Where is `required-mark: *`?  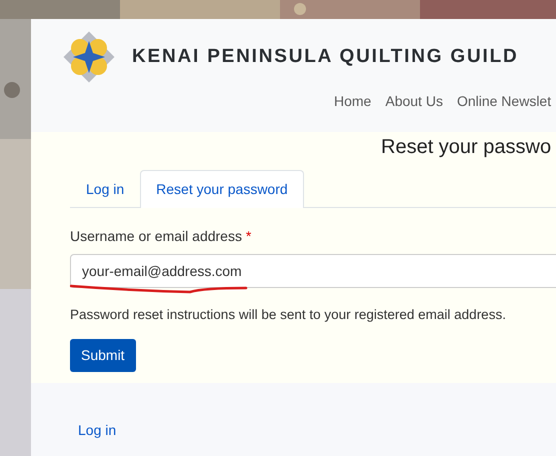 required-mark: * is located at coordinates (249, 236).